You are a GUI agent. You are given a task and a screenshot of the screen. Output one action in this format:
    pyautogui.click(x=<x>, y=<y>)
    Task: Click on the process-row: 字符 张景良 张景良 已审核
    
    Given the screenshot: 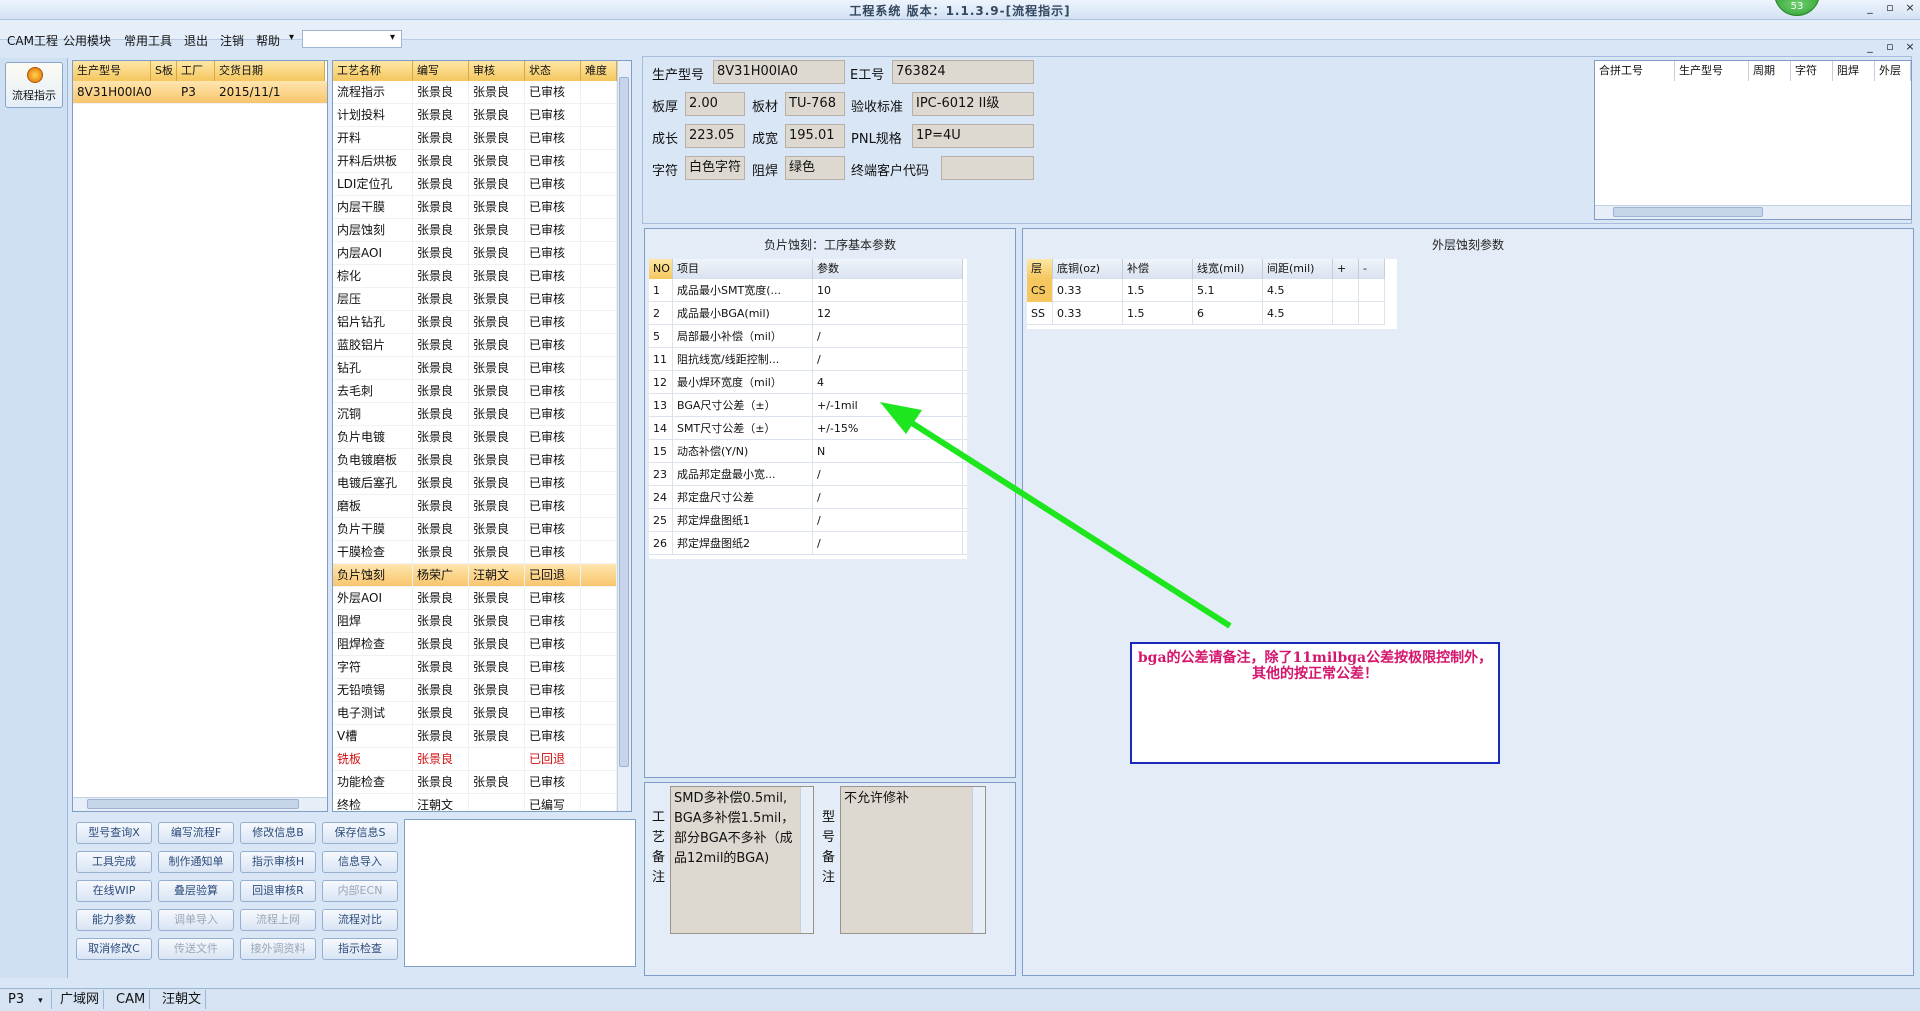 What is the action you would take?
    pyautogui.click(x=475, y=667)
    